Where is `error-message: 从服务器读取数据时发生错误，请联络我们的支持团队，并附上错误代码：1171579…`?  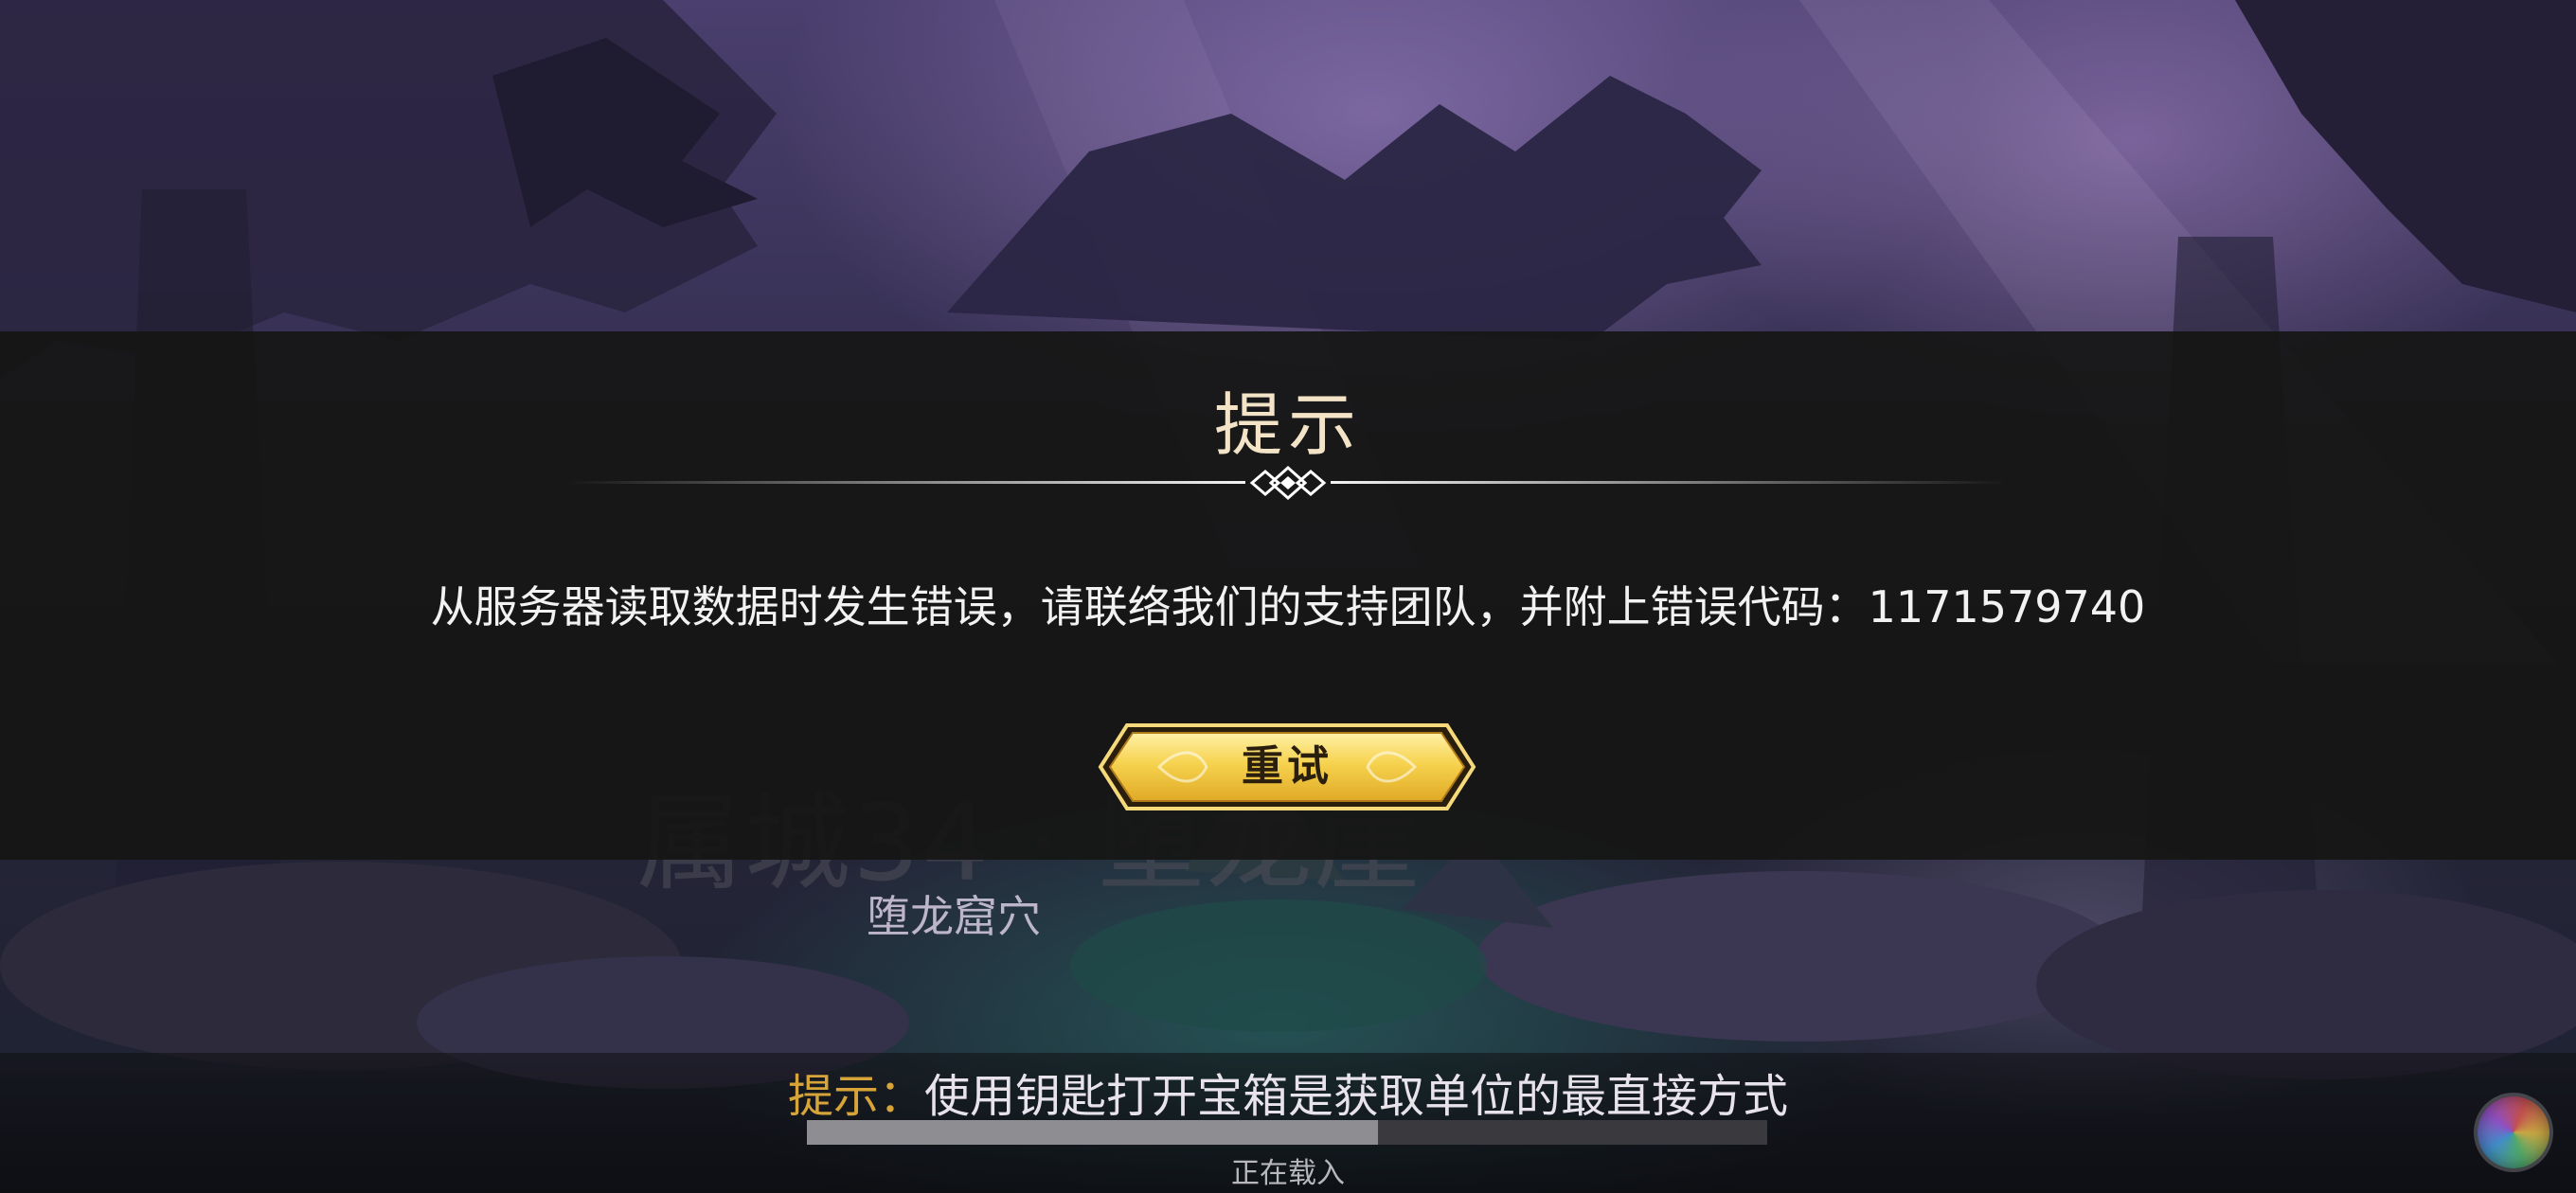 error-message: 从服务器读取数据时发生错误，请联络我们的支持团队，并附上错误代码：1171579… is located at coordinates (1288, 606).